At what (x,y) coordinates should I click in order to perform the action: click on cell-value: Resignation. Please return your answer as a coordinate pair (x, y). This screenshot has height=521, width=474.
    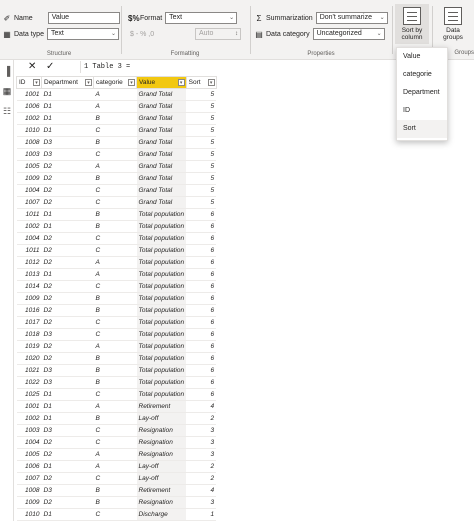
    Looking at the image, I should click on (161, 502).